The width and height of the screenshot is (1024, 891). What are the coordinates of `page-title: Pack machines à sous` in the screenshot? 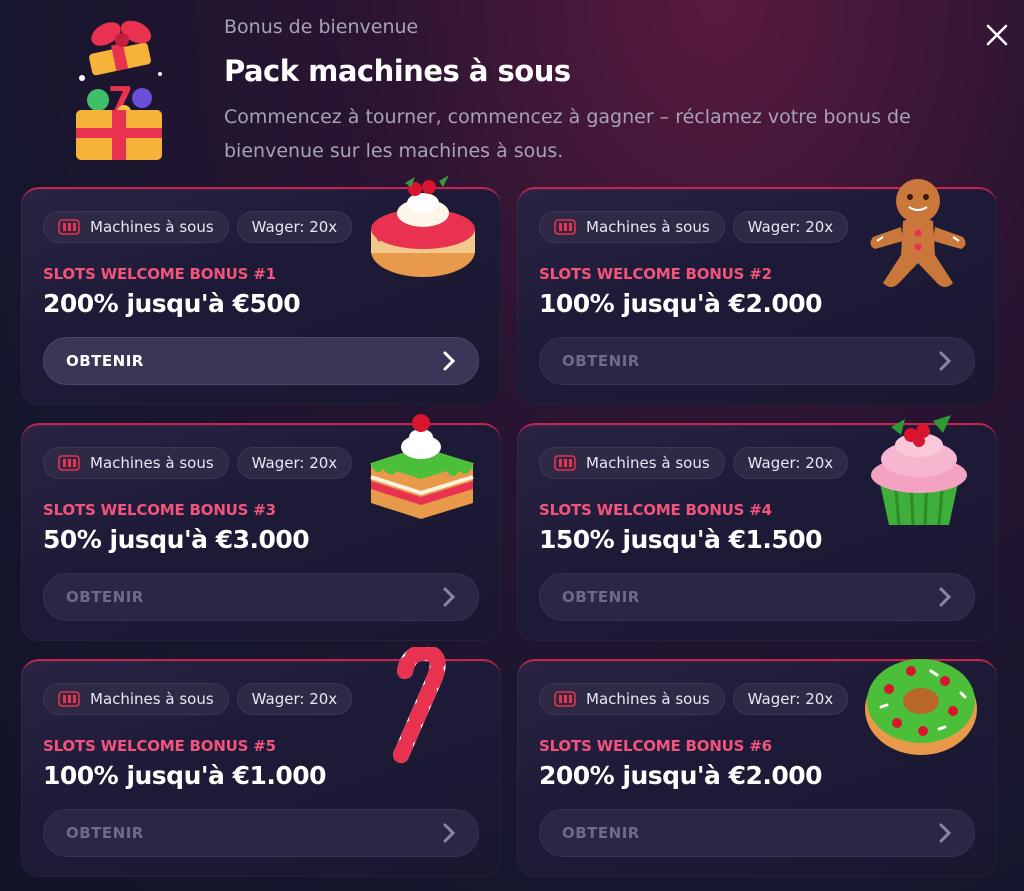 It's located at (397, 71).